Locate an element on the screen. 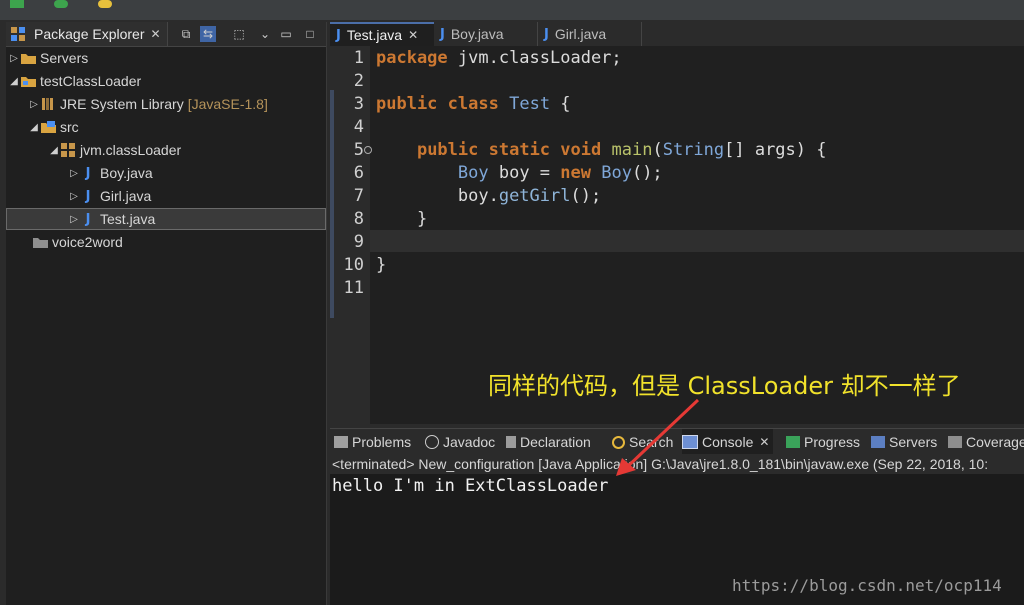 The image size is (1024, 605). tab-progress: Progress is located at coordinates (823, 442).